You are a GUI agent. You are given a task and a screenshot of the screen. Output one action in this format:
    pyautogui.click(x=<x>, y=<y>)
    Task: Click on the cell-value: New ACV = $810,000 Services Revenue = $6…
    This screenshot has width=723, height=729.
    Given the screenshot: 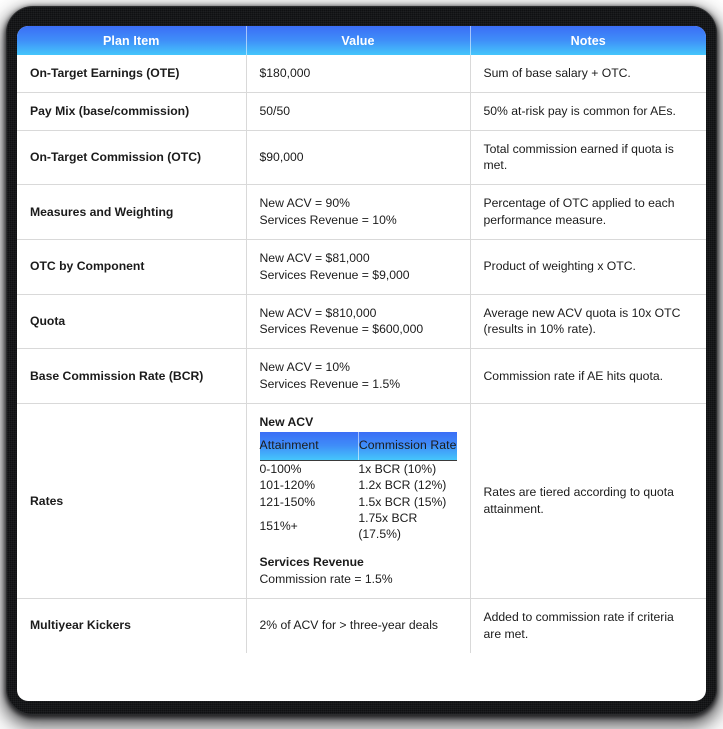 What is the action you would take?
    pyautogui.click(x=358, y=321)
    